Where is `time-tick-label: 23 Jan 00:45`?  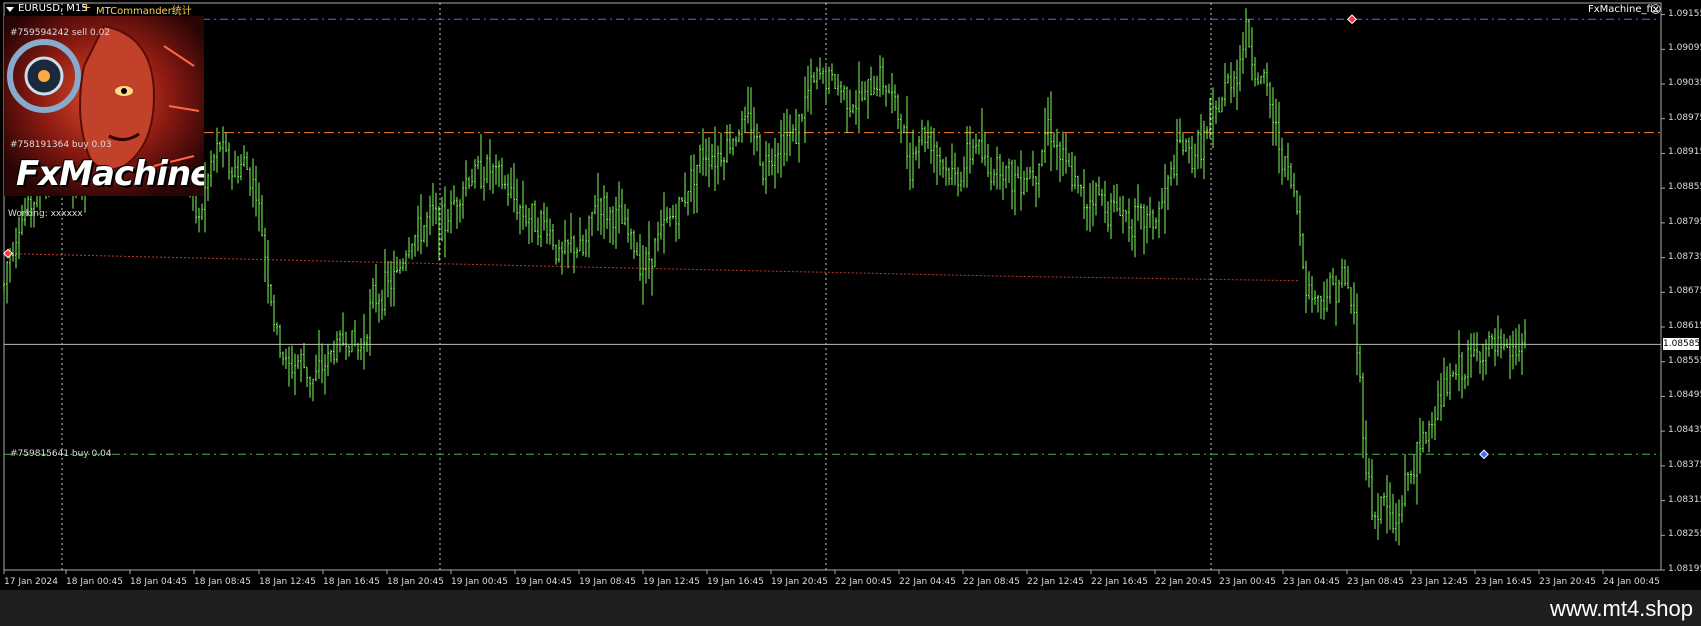
time-tick-label: 23 Jan 00:45 is located at coordinates (1247, 582).